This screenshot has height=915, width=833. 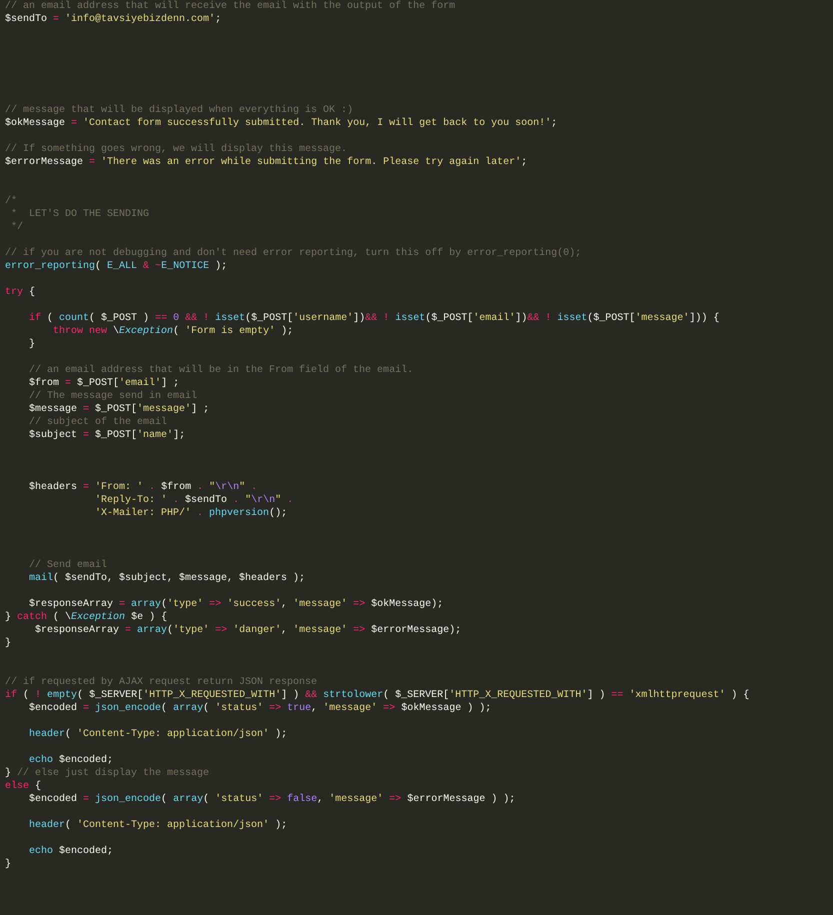 What do you see at coordinates (11, 201) in the screenshot?
I see `code-line: /*` at bounding box center [11, 201].